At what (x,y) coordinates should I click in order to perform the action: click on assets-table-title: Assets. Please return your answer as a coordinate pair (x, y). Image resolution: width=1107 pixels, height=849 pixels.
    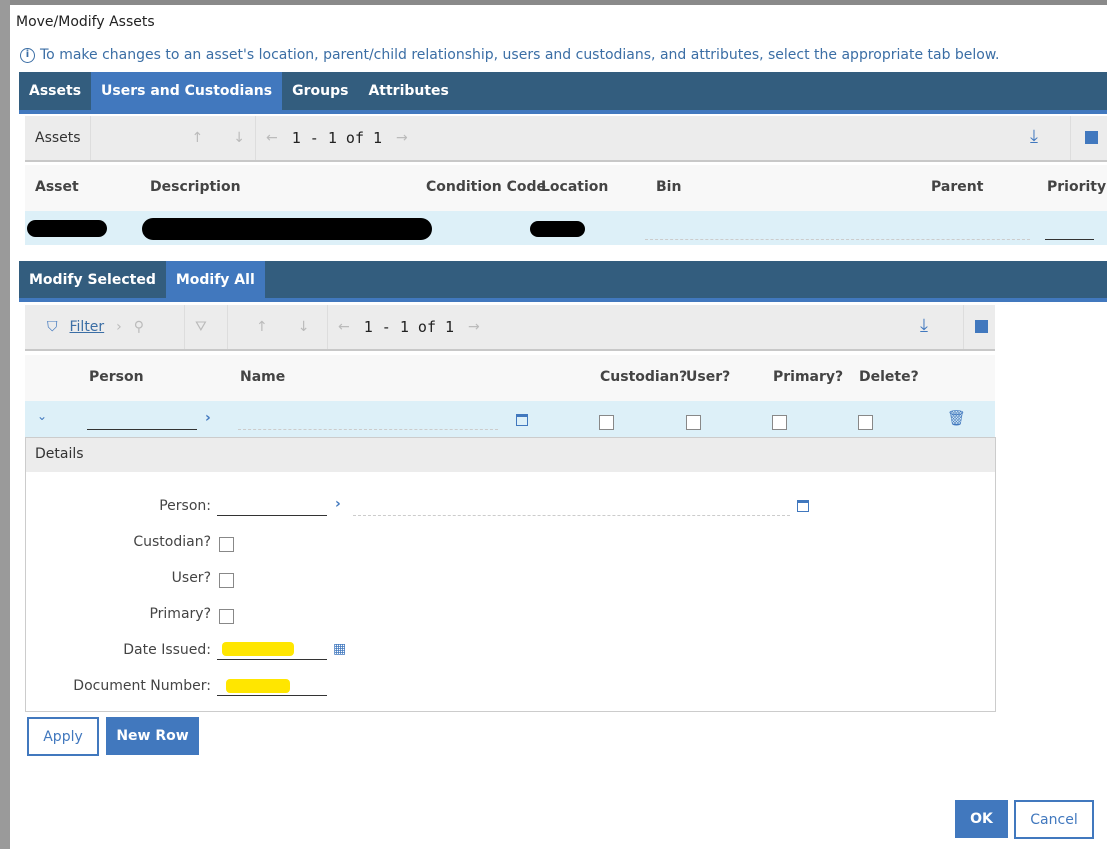
    Looking at the image, I should click on (58, 138).